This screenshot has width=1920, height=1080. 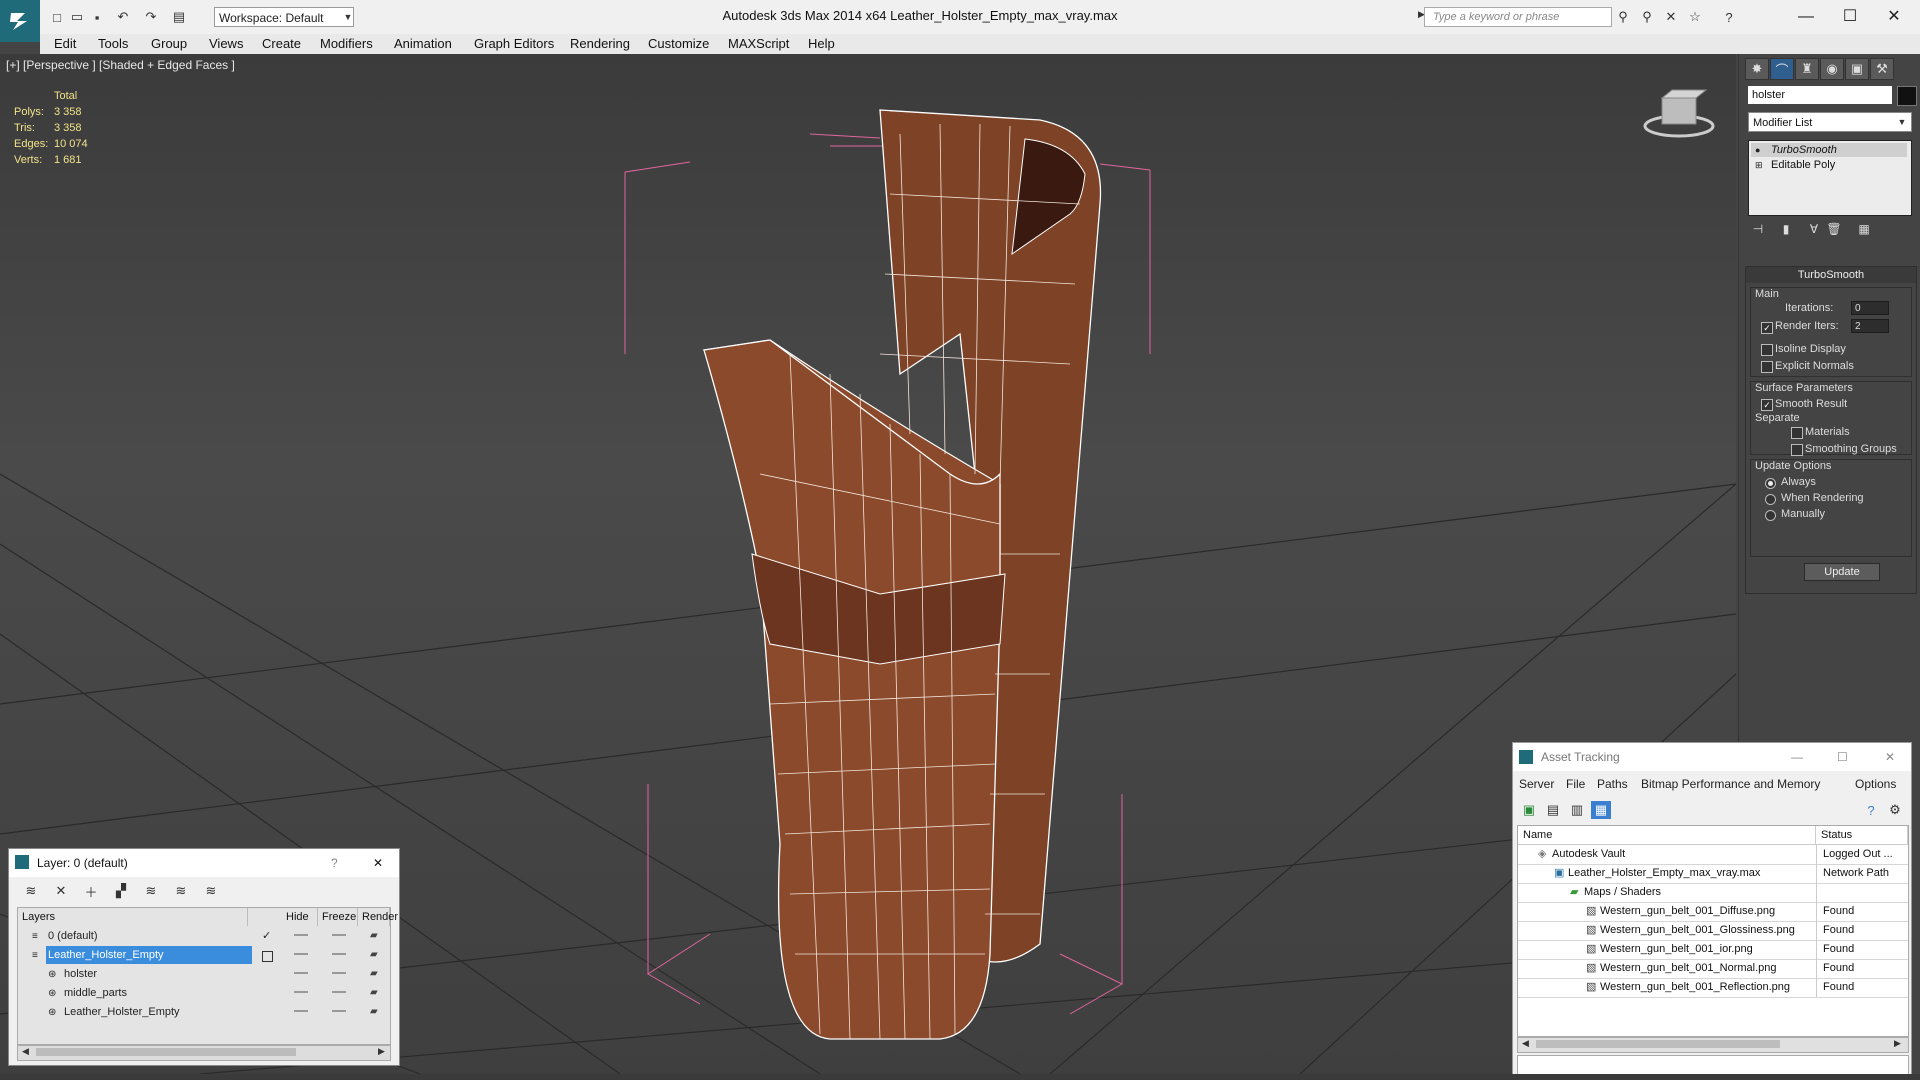 What do you see at coordinates (514, 43) in the screenshot?
I see `menu-graph-editors: Graph Editors` at bounding box center [514, 43].